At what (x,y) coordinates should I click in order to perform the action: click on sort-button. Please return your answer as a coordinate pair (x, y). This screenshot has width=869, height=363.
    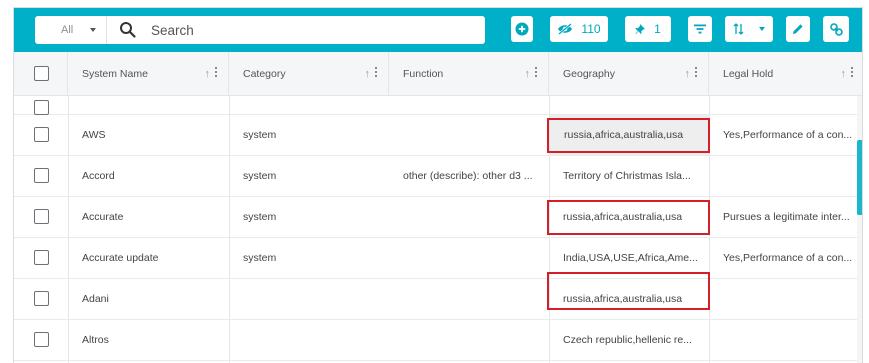
    Looking at the image, I should click on (749, 29).